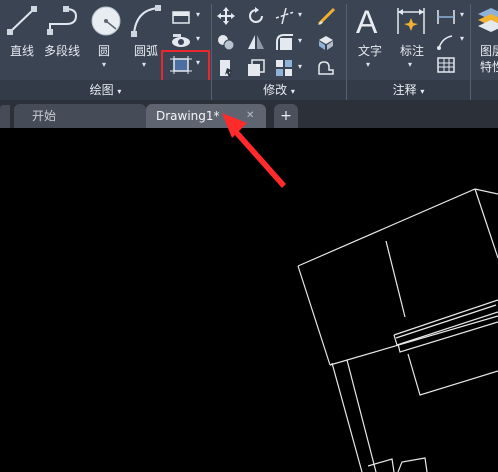 This screenshot has width=498, height=472. Describe the element at coordinates (256, 68) in the screenshot. I see `scale-icon` at that location.